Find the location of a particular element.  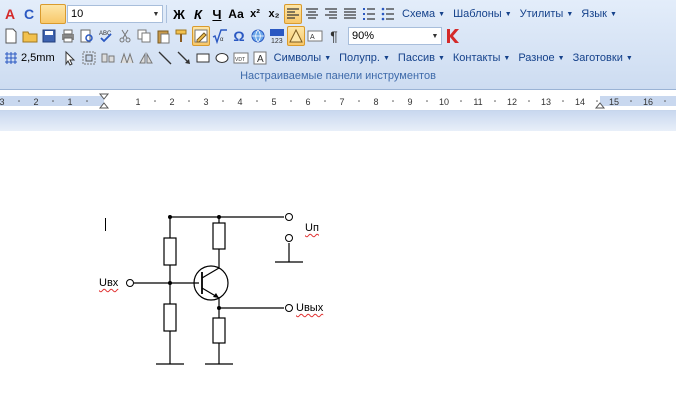

terminal-supply is located at coordinates (289, 217).